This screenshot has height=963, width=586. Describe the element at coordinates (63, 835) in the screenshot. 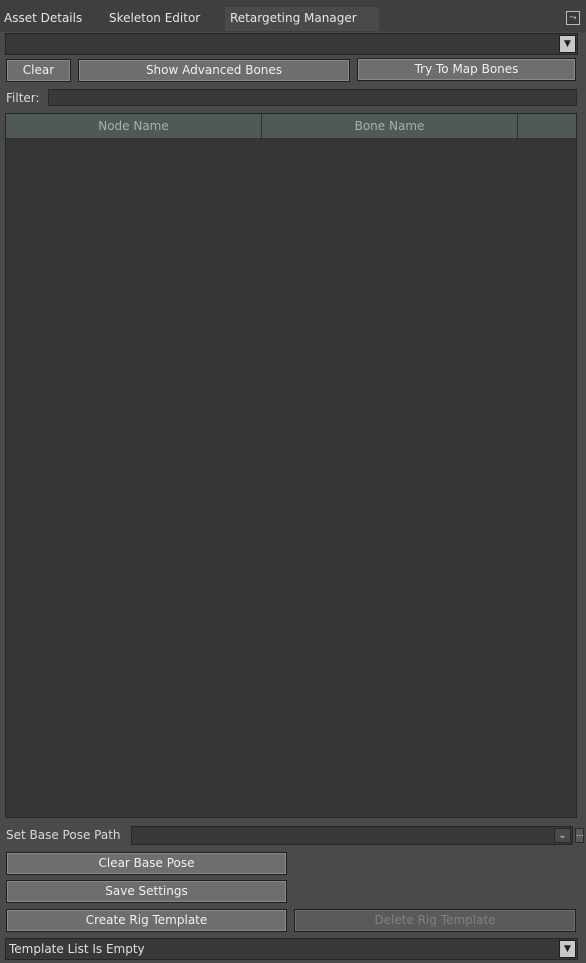

I see `base-pose-path-label: Set Base Pose Path` at that location.